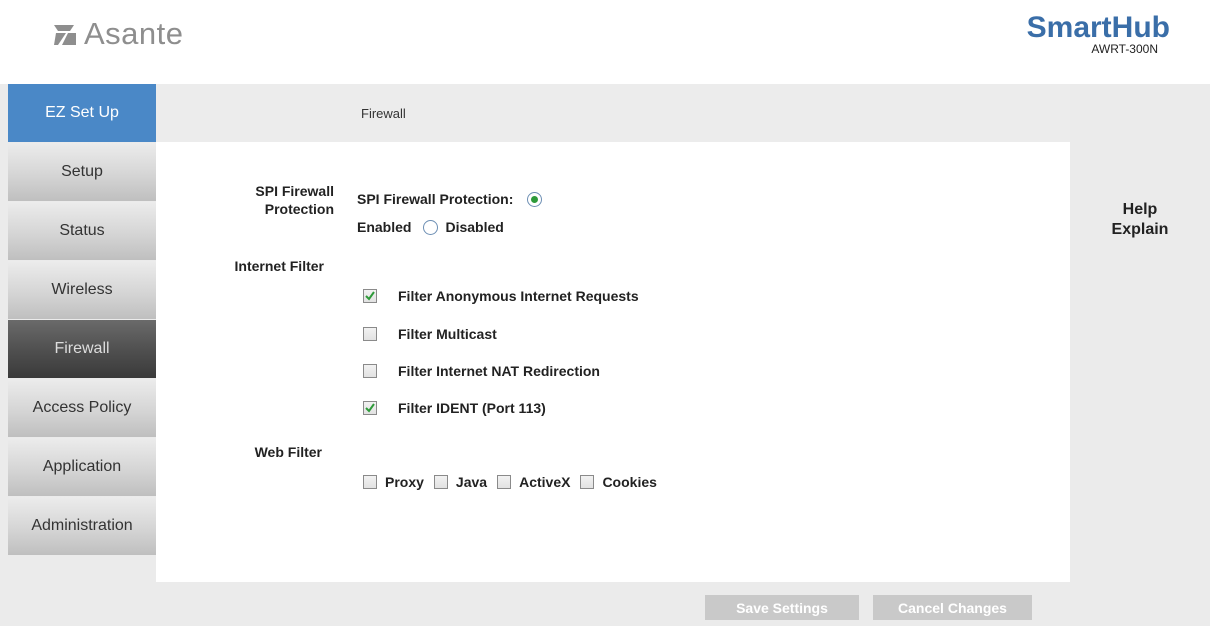 The width and height of the screenshot is (1210, 626). Describe the element at coordinates (1140, 209) in the screenshot. I see `help-title: Help` at that location.